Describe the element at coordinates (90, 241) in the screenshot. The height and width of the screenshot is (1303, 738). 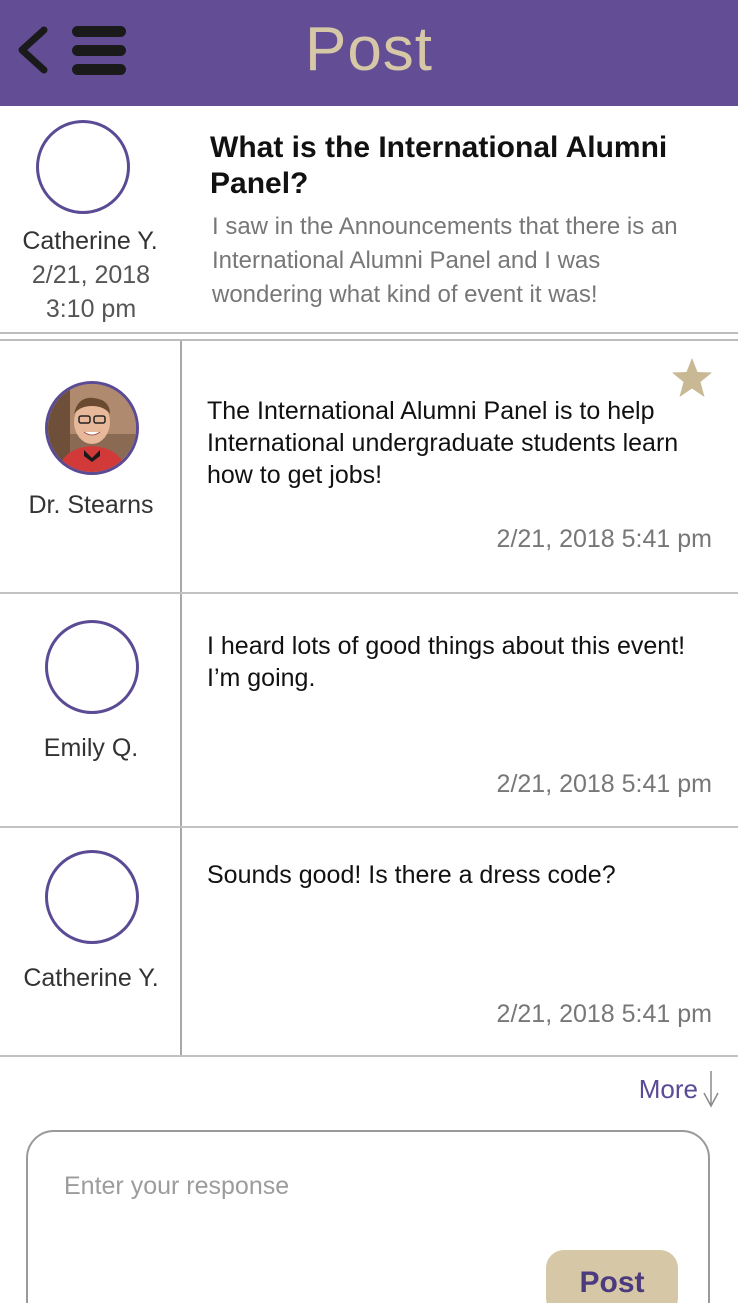
I see `question-author: Catherine Y.` at that location.